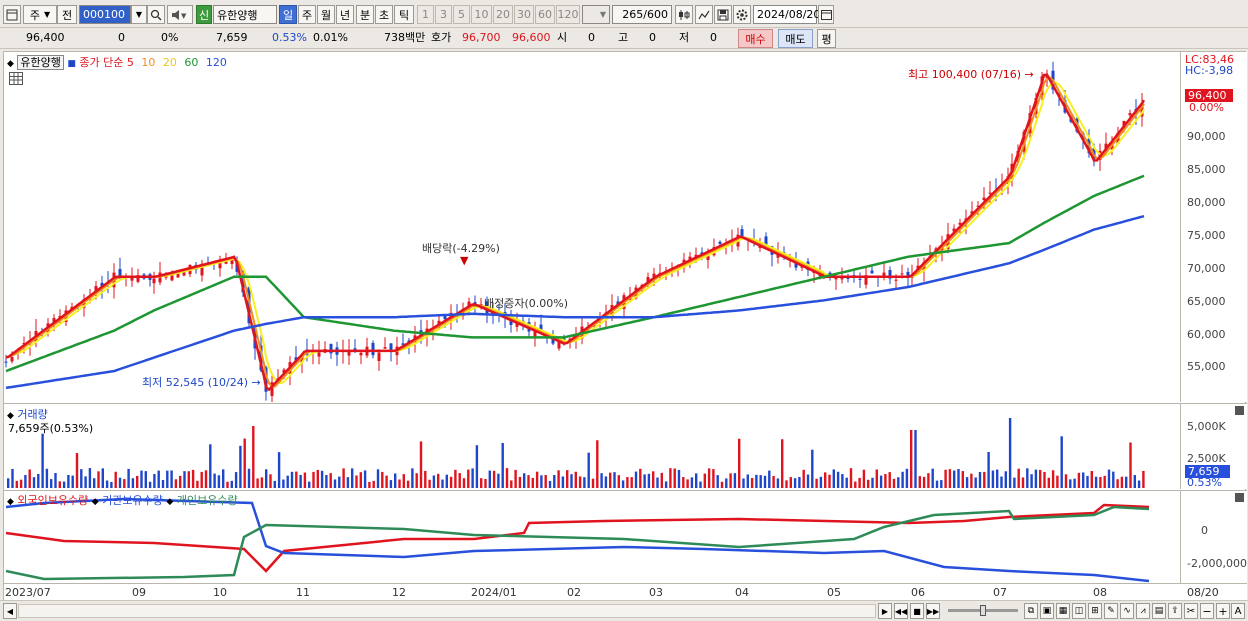  I want to click on calendar-icon, so click(826, 14).